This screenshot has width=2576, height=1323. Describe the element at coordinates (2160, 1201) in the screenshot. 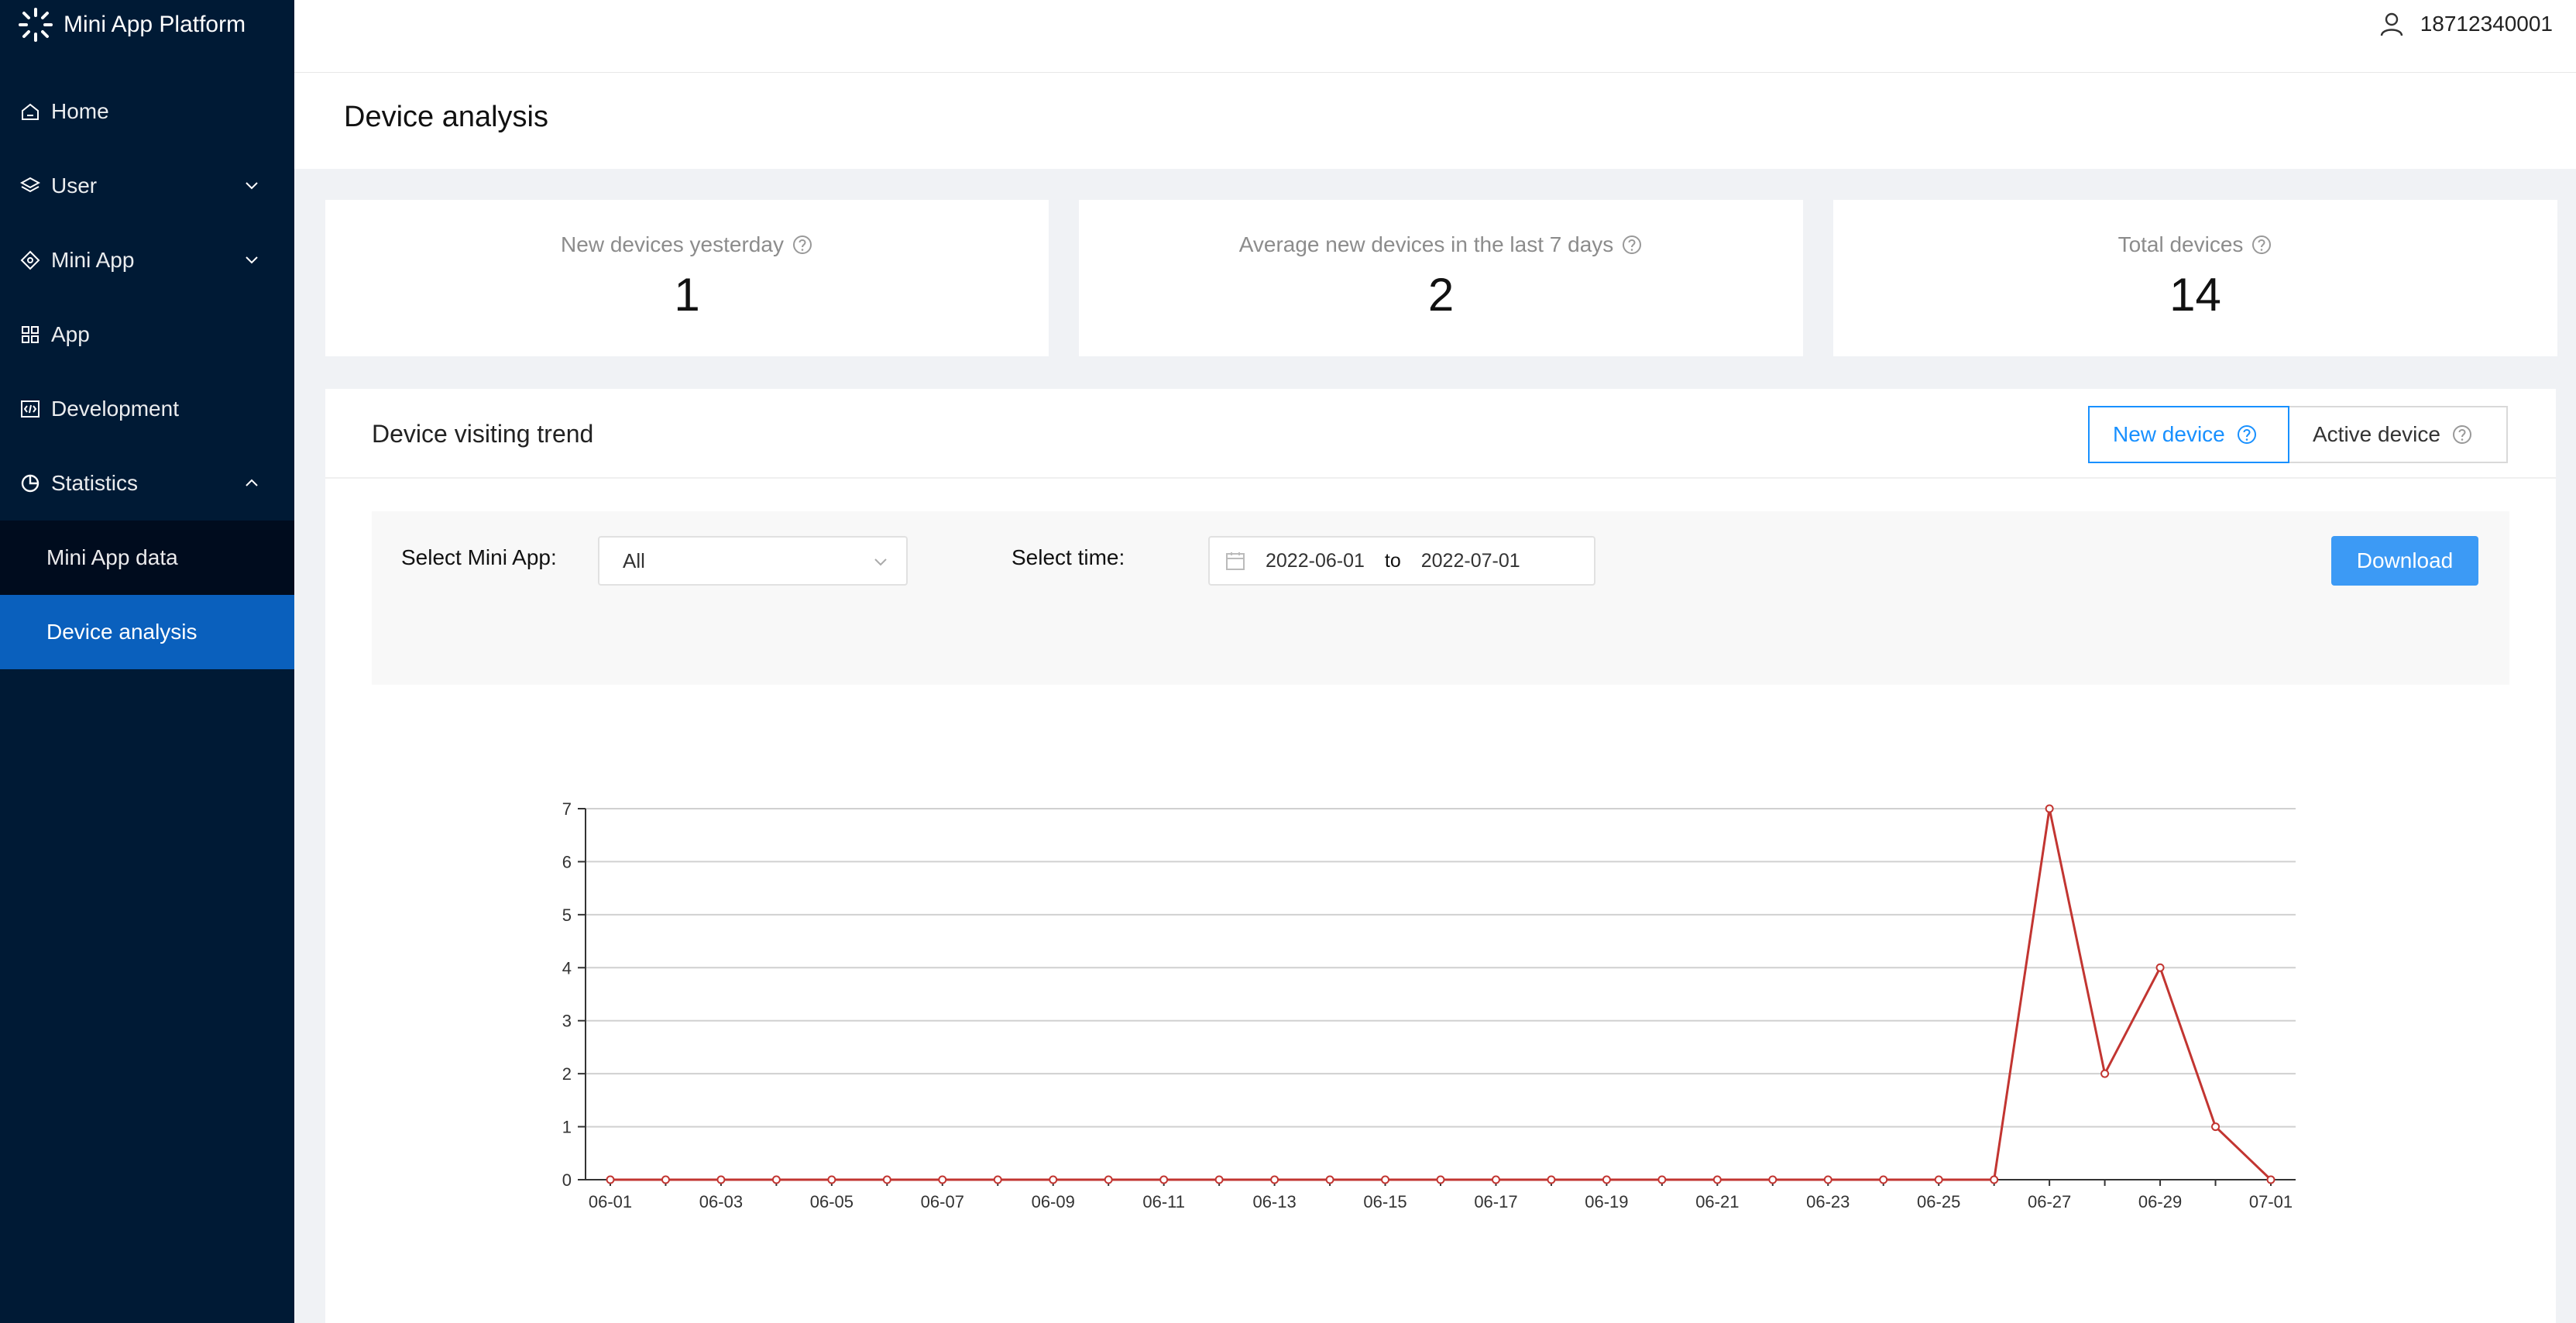

I see `x-tick-label: 06-29` at that location.